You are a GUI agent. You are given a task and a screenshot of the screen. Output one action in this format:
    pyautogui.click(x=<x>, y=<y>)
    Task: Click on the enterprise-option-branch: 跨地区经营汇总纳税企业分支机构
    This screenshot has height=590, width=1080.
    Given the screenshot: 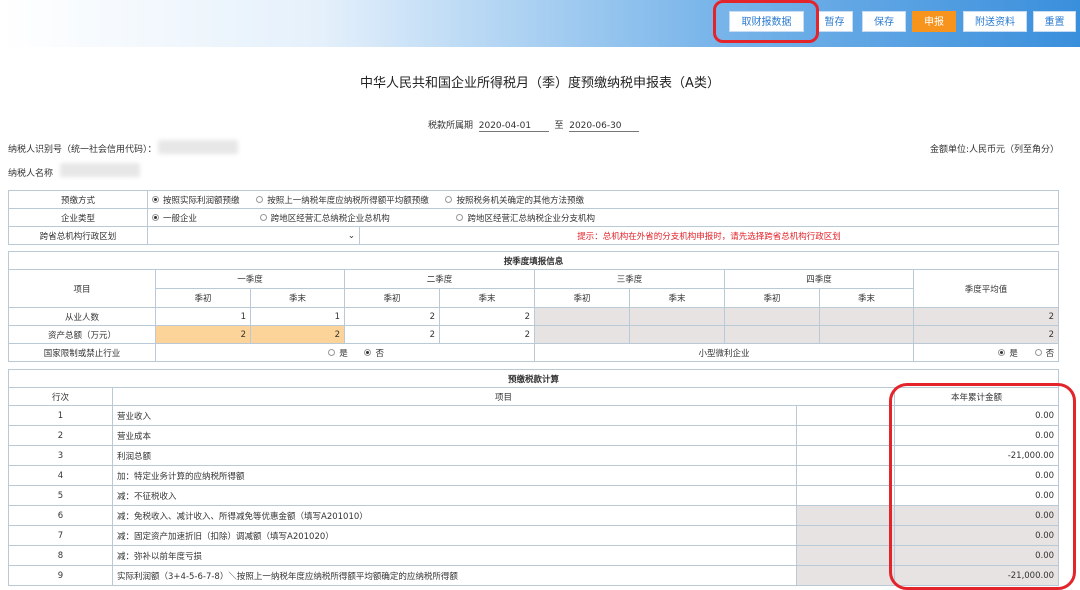 What is the action you would take?
    pyautogui.click(x=525, y=218)
    